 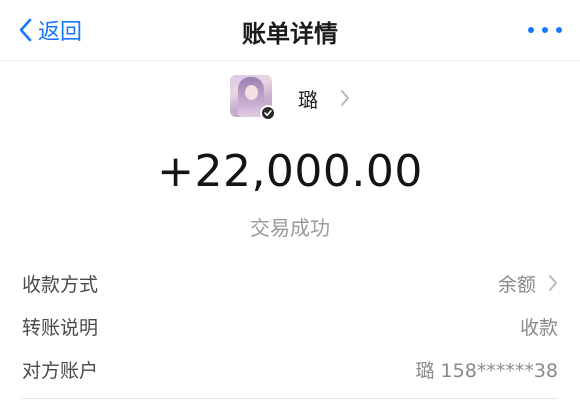 I want to click on more-dots-icon, so click(x=545, y=30).